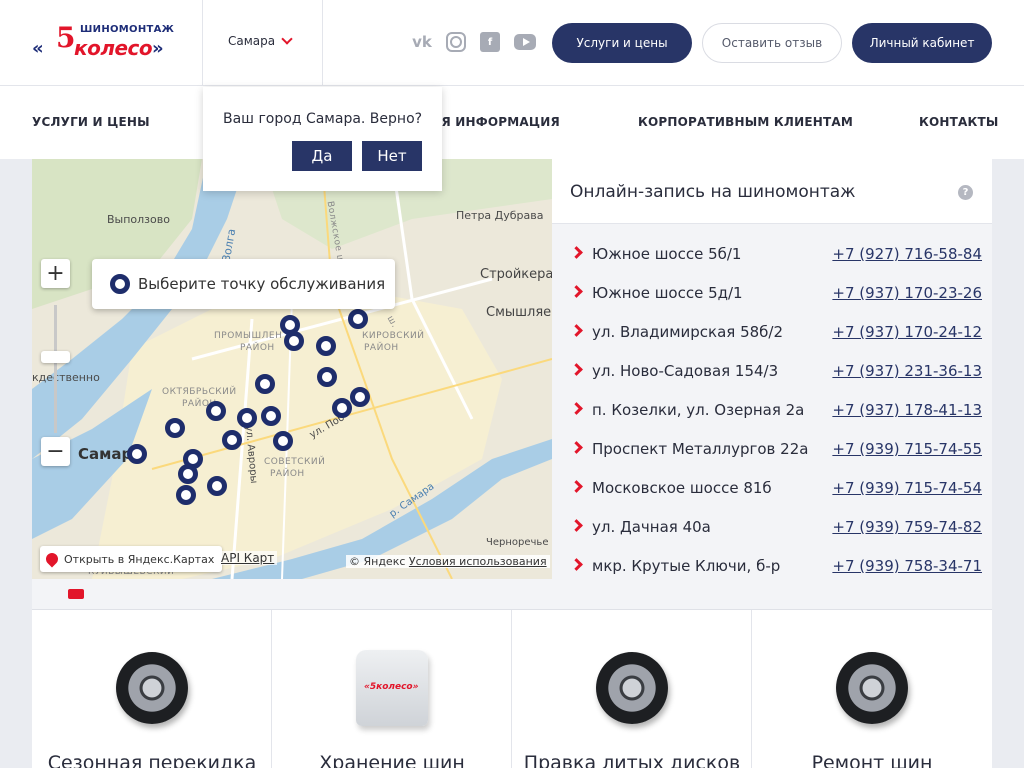  I want to click on location-address: Московское шоссе 81б, so click(682, 488).